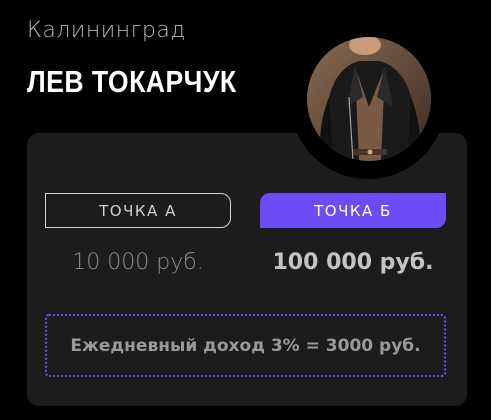 Image resolution: width=491 pixels, height=420 pixels. I want to click on amount-point-a: 10 000 руб., so click(138, 262).